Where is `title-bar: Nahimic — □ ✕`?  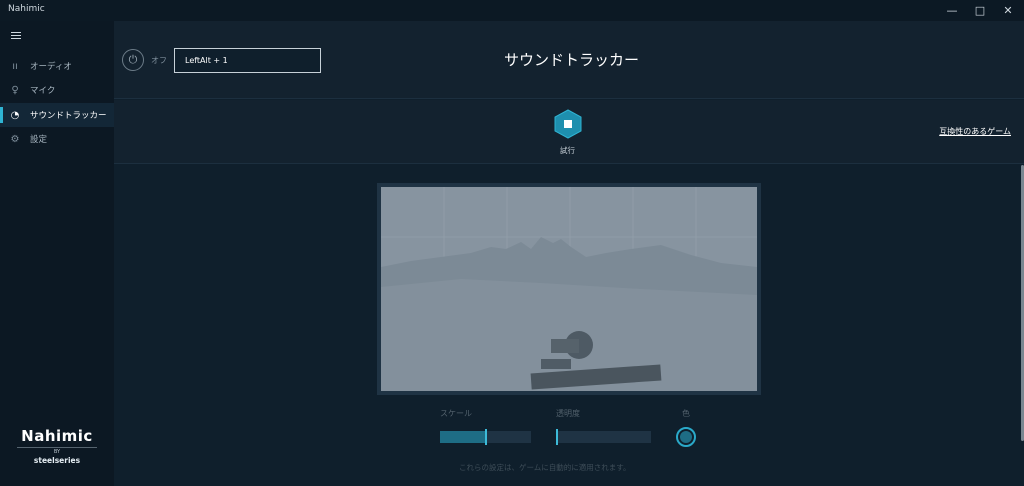
title-bar: Nahimic — □ ✕ is located at coordinates (512, 10).